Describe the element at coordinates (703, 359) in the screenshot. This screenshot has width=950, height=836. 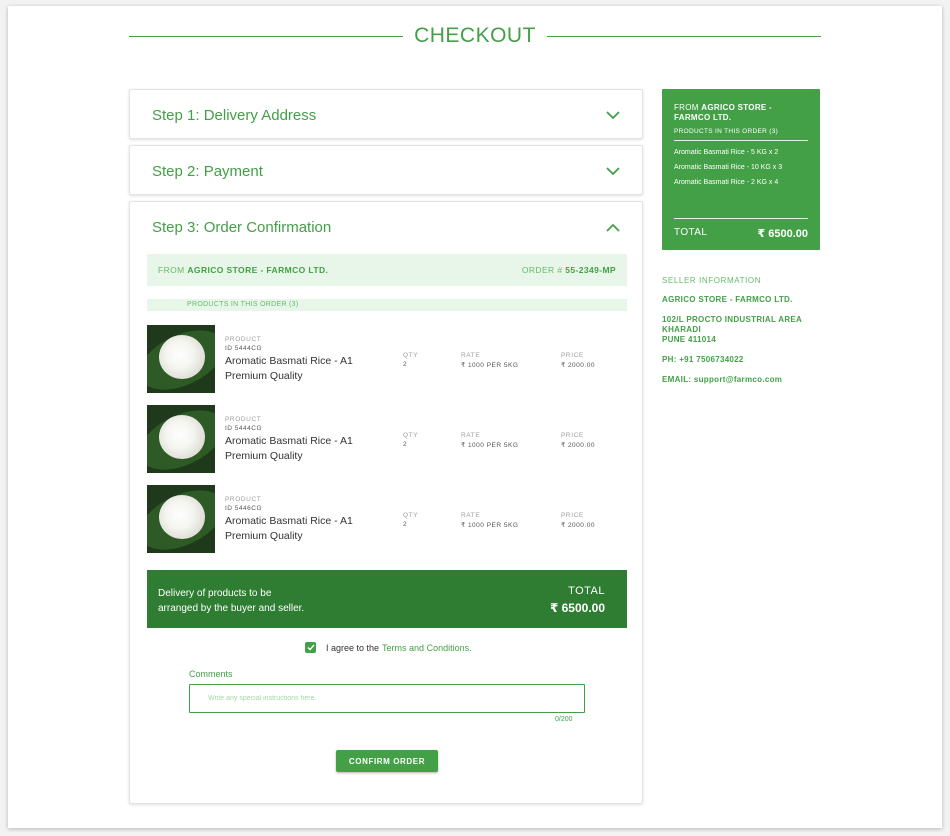
I see `seller-phone: PH: +91 7506734022` at that location.